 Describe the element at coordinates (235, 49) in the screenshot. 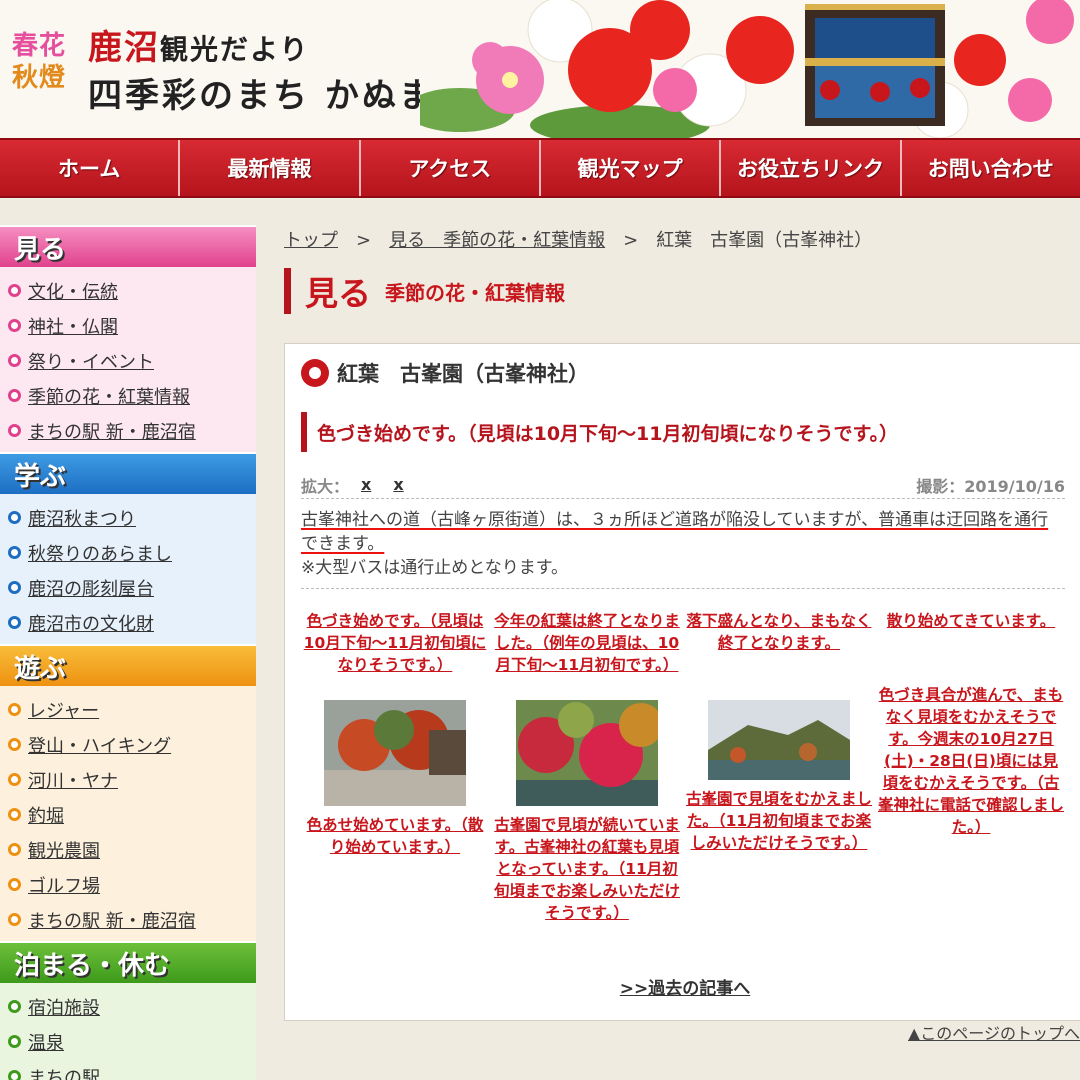

I see `site-logo-small: 観光だより` at that location.